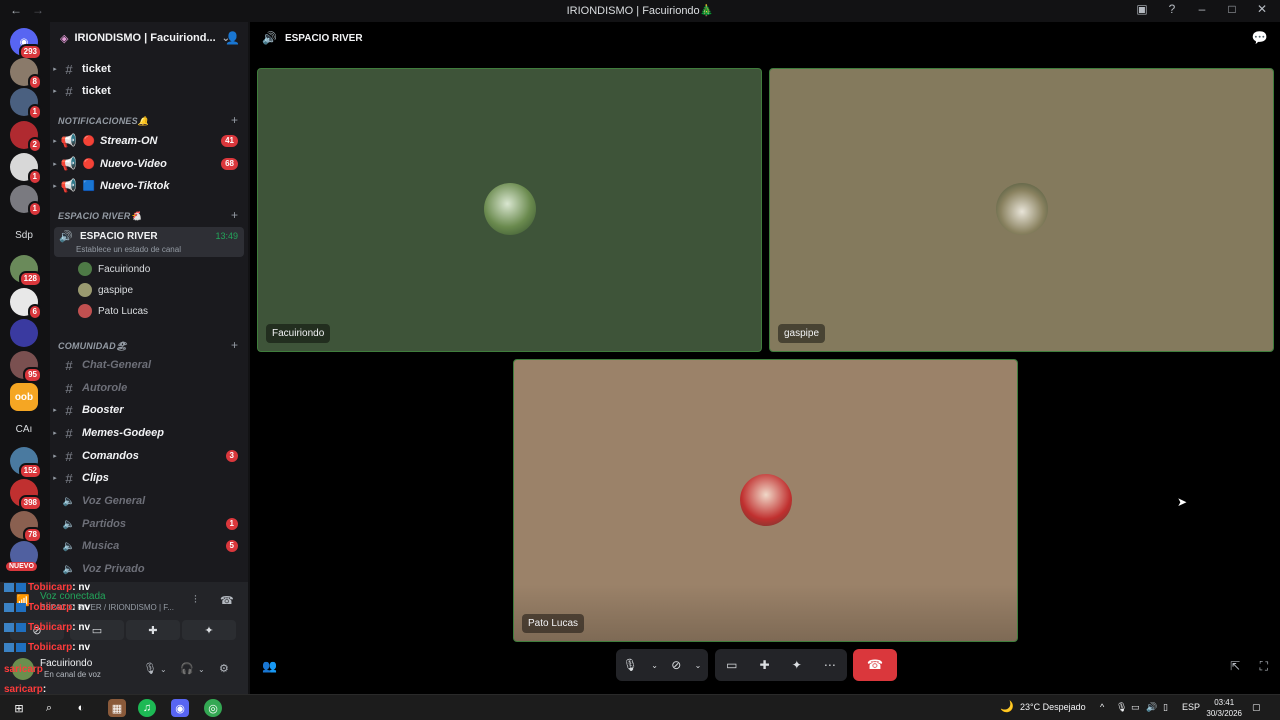  What do you see at coordinates (765, 665) in the screenshot?
I see `activities-icon: ✚` at bounding box center [765, 665].